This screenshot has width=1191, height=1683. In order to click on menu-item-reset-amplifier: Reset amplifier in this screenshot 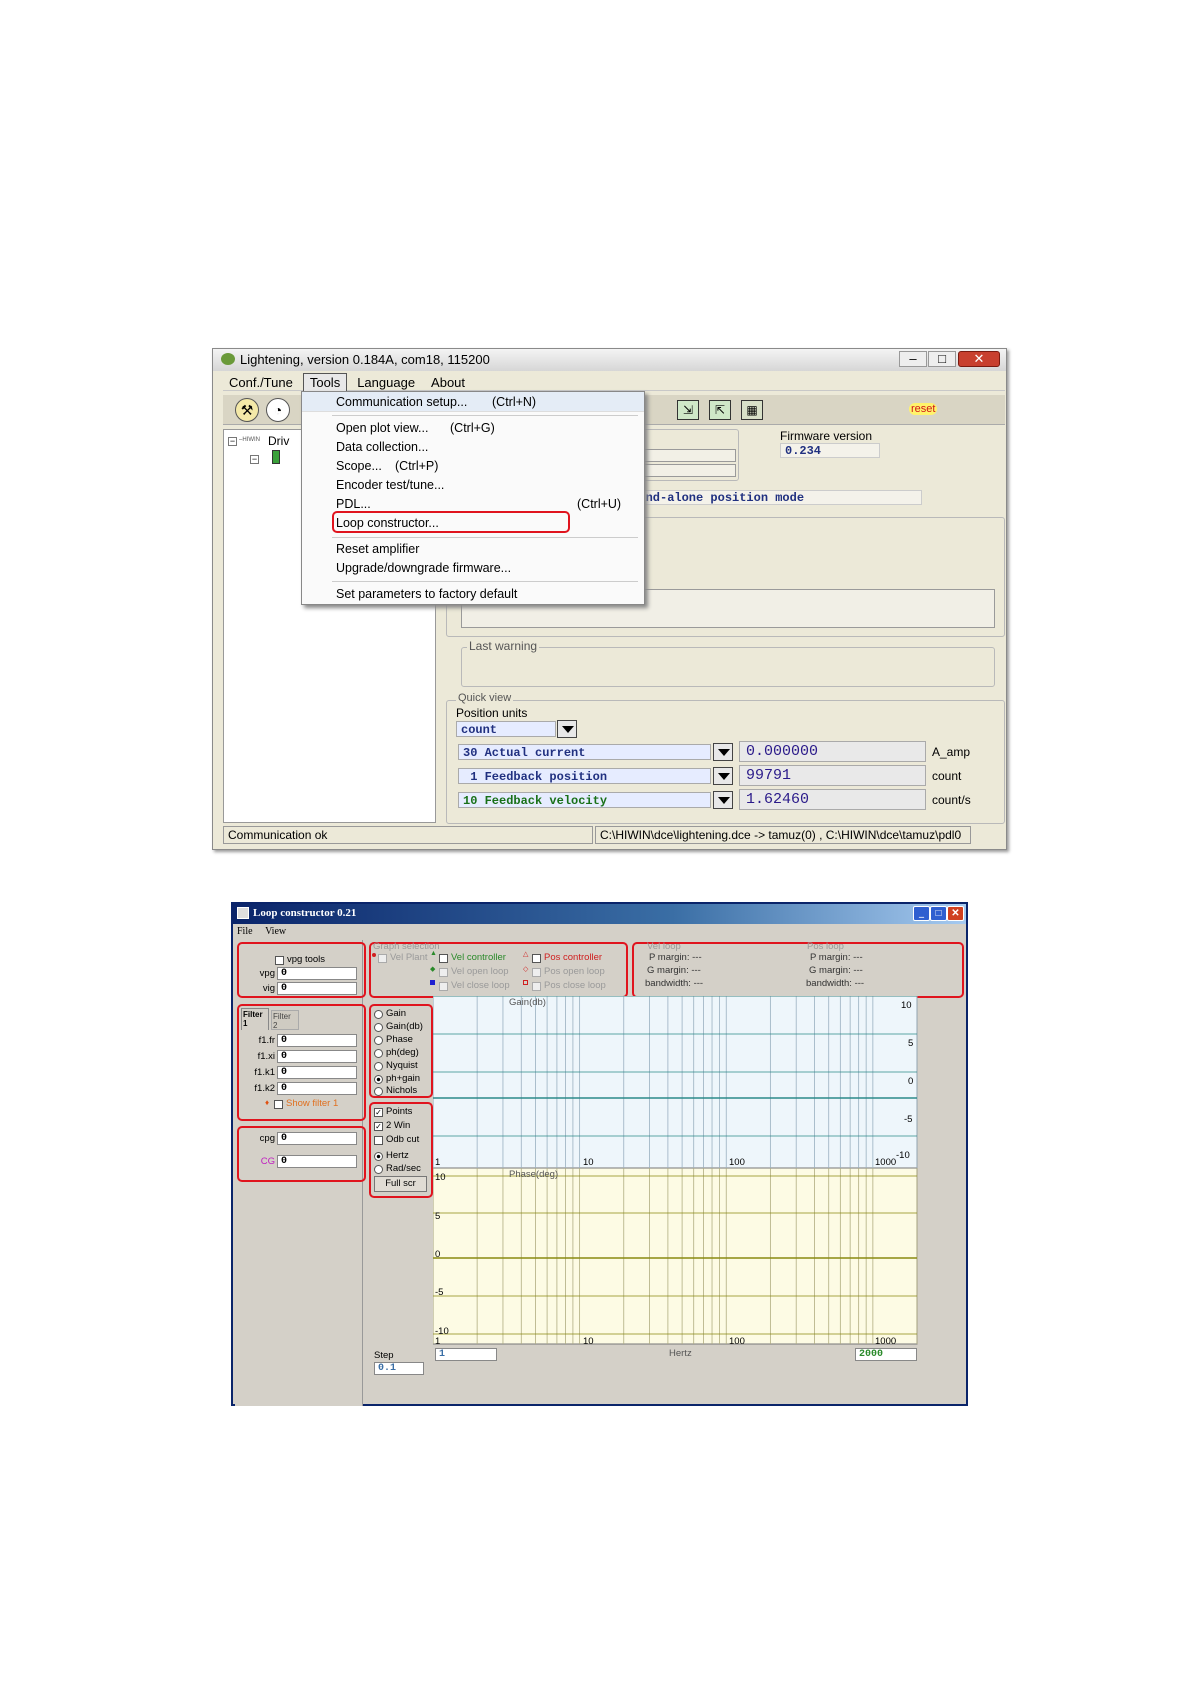, I will do `click(377, 549)`.